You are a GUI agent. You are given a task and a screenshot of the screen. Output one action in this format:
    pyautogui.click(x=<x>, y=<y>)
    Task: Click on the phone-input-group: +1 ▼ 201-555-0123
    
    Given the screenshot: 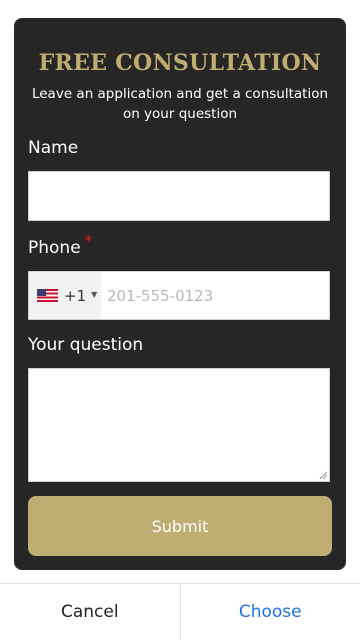 What is the action you would take?
    pyautogui.click(x=179, y=295)
    